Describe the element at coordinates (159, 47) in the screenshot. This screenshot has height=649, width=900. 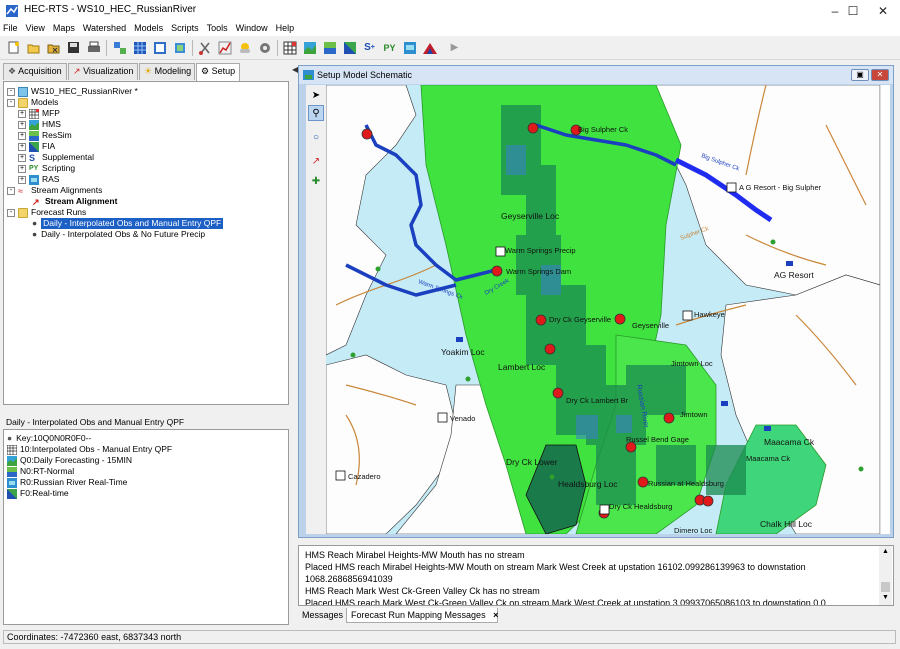
I see `compute-icon` at that location.